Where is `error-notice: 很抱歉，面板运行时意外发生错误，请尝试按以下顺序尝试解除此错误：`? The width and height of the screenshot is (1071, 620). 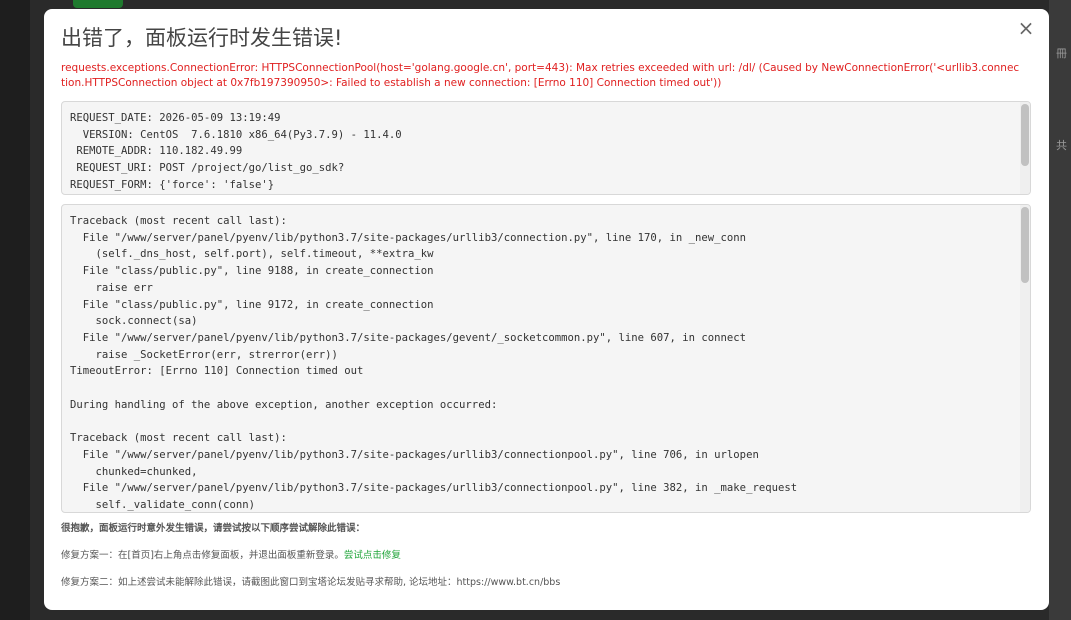
error-notice: 很抱歉，面板运行时意外发生错误，请尝试按以下顺序尝试解除此错误： is located at coordinates (213, 528).